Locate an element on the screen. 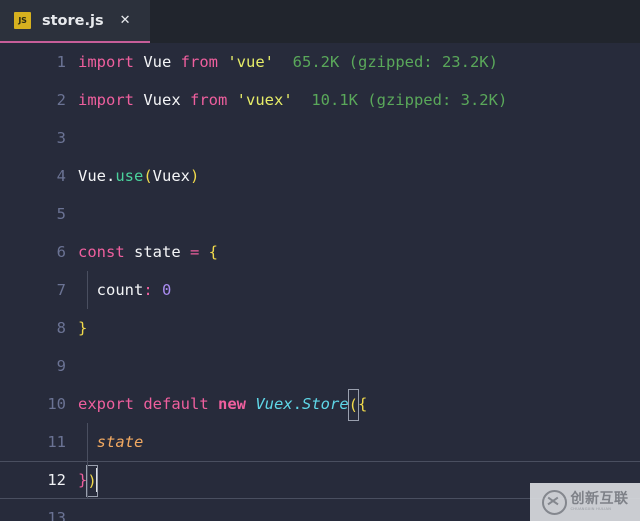 This screenshot has height=521, width=640. code-line: 7 count: 0 is located at coordinates (320, 290).